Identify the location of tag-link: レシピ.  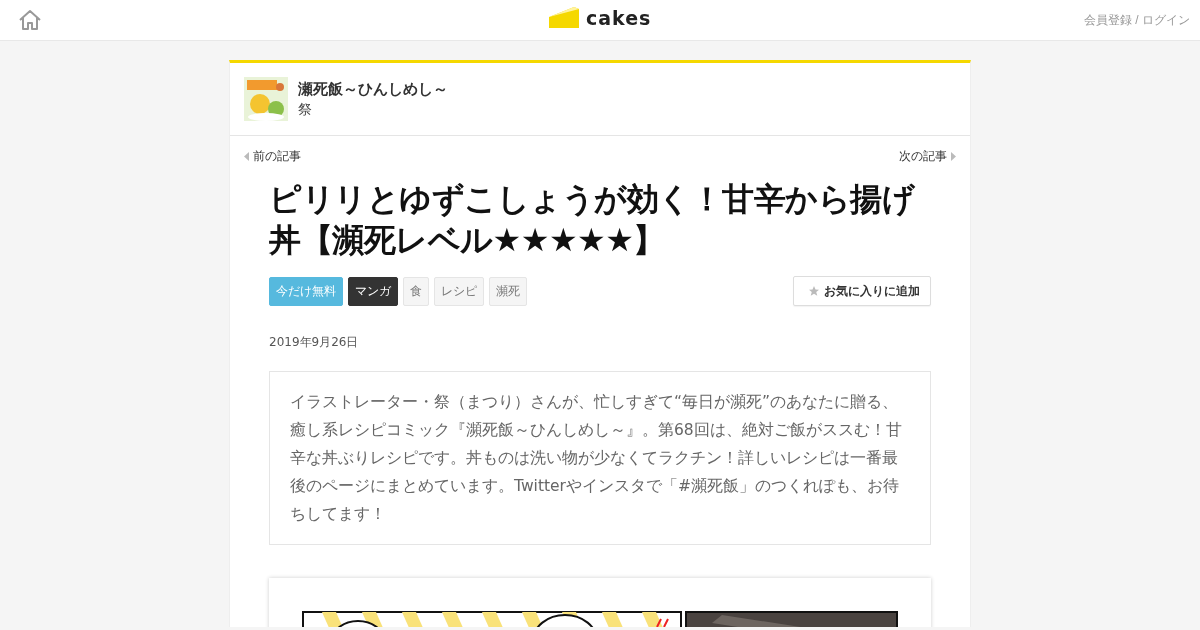
(459, 291).